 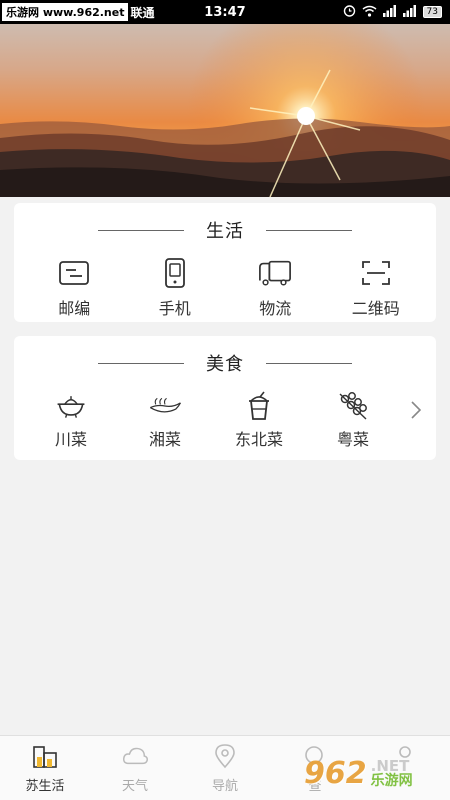 I want to click on qrcode-scan-icon, so click(x=376, y=273).